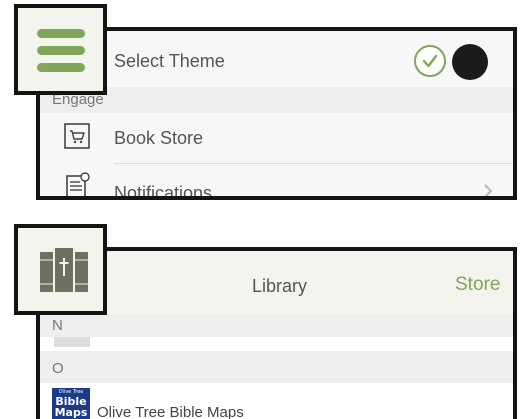  Describe the element at coordinates (78, 184) in the screenshot. I see `notifications-icon` at that location.